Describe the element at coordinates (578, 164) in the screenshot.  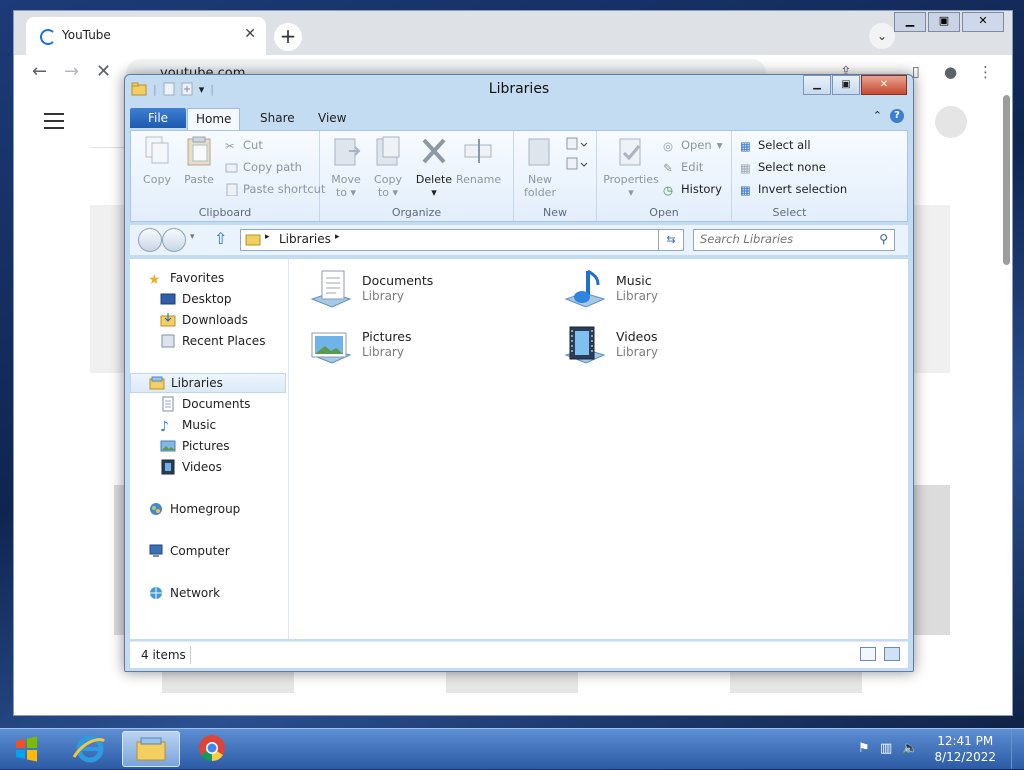
I see `easy-access-icon` at that location.